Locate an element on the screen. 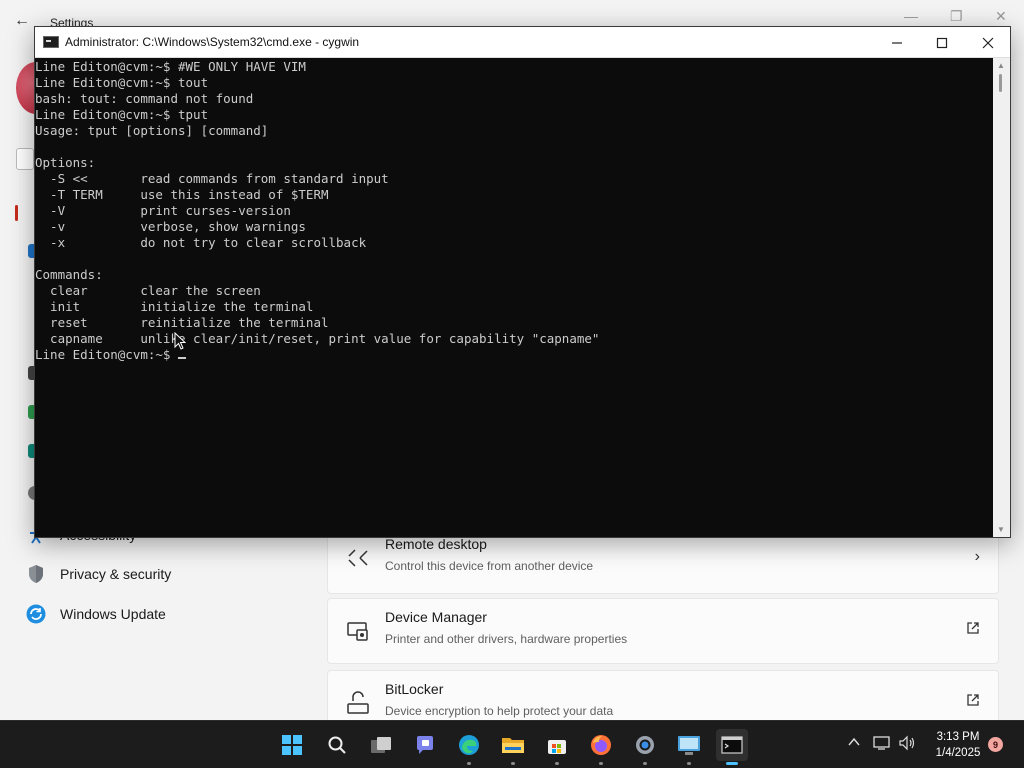 This screenshot has width=1024, height=768. bitlocker-icon is located at coordinates (358, 703).